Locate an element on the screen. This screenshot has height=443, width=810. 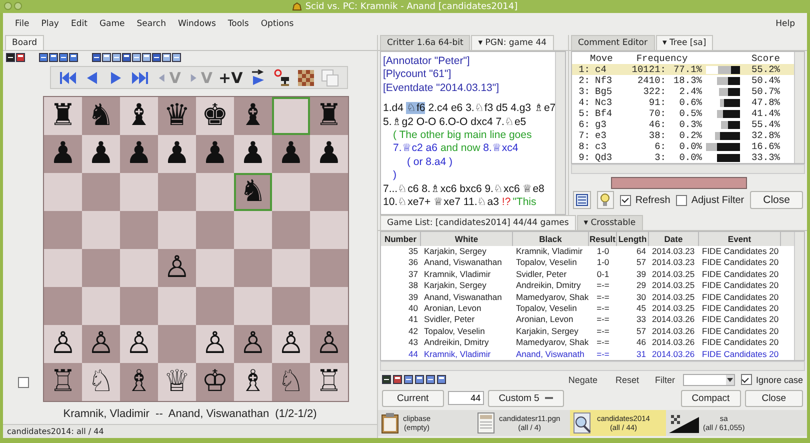
chess-piece: ♘ is located at coordinates (291, 382).